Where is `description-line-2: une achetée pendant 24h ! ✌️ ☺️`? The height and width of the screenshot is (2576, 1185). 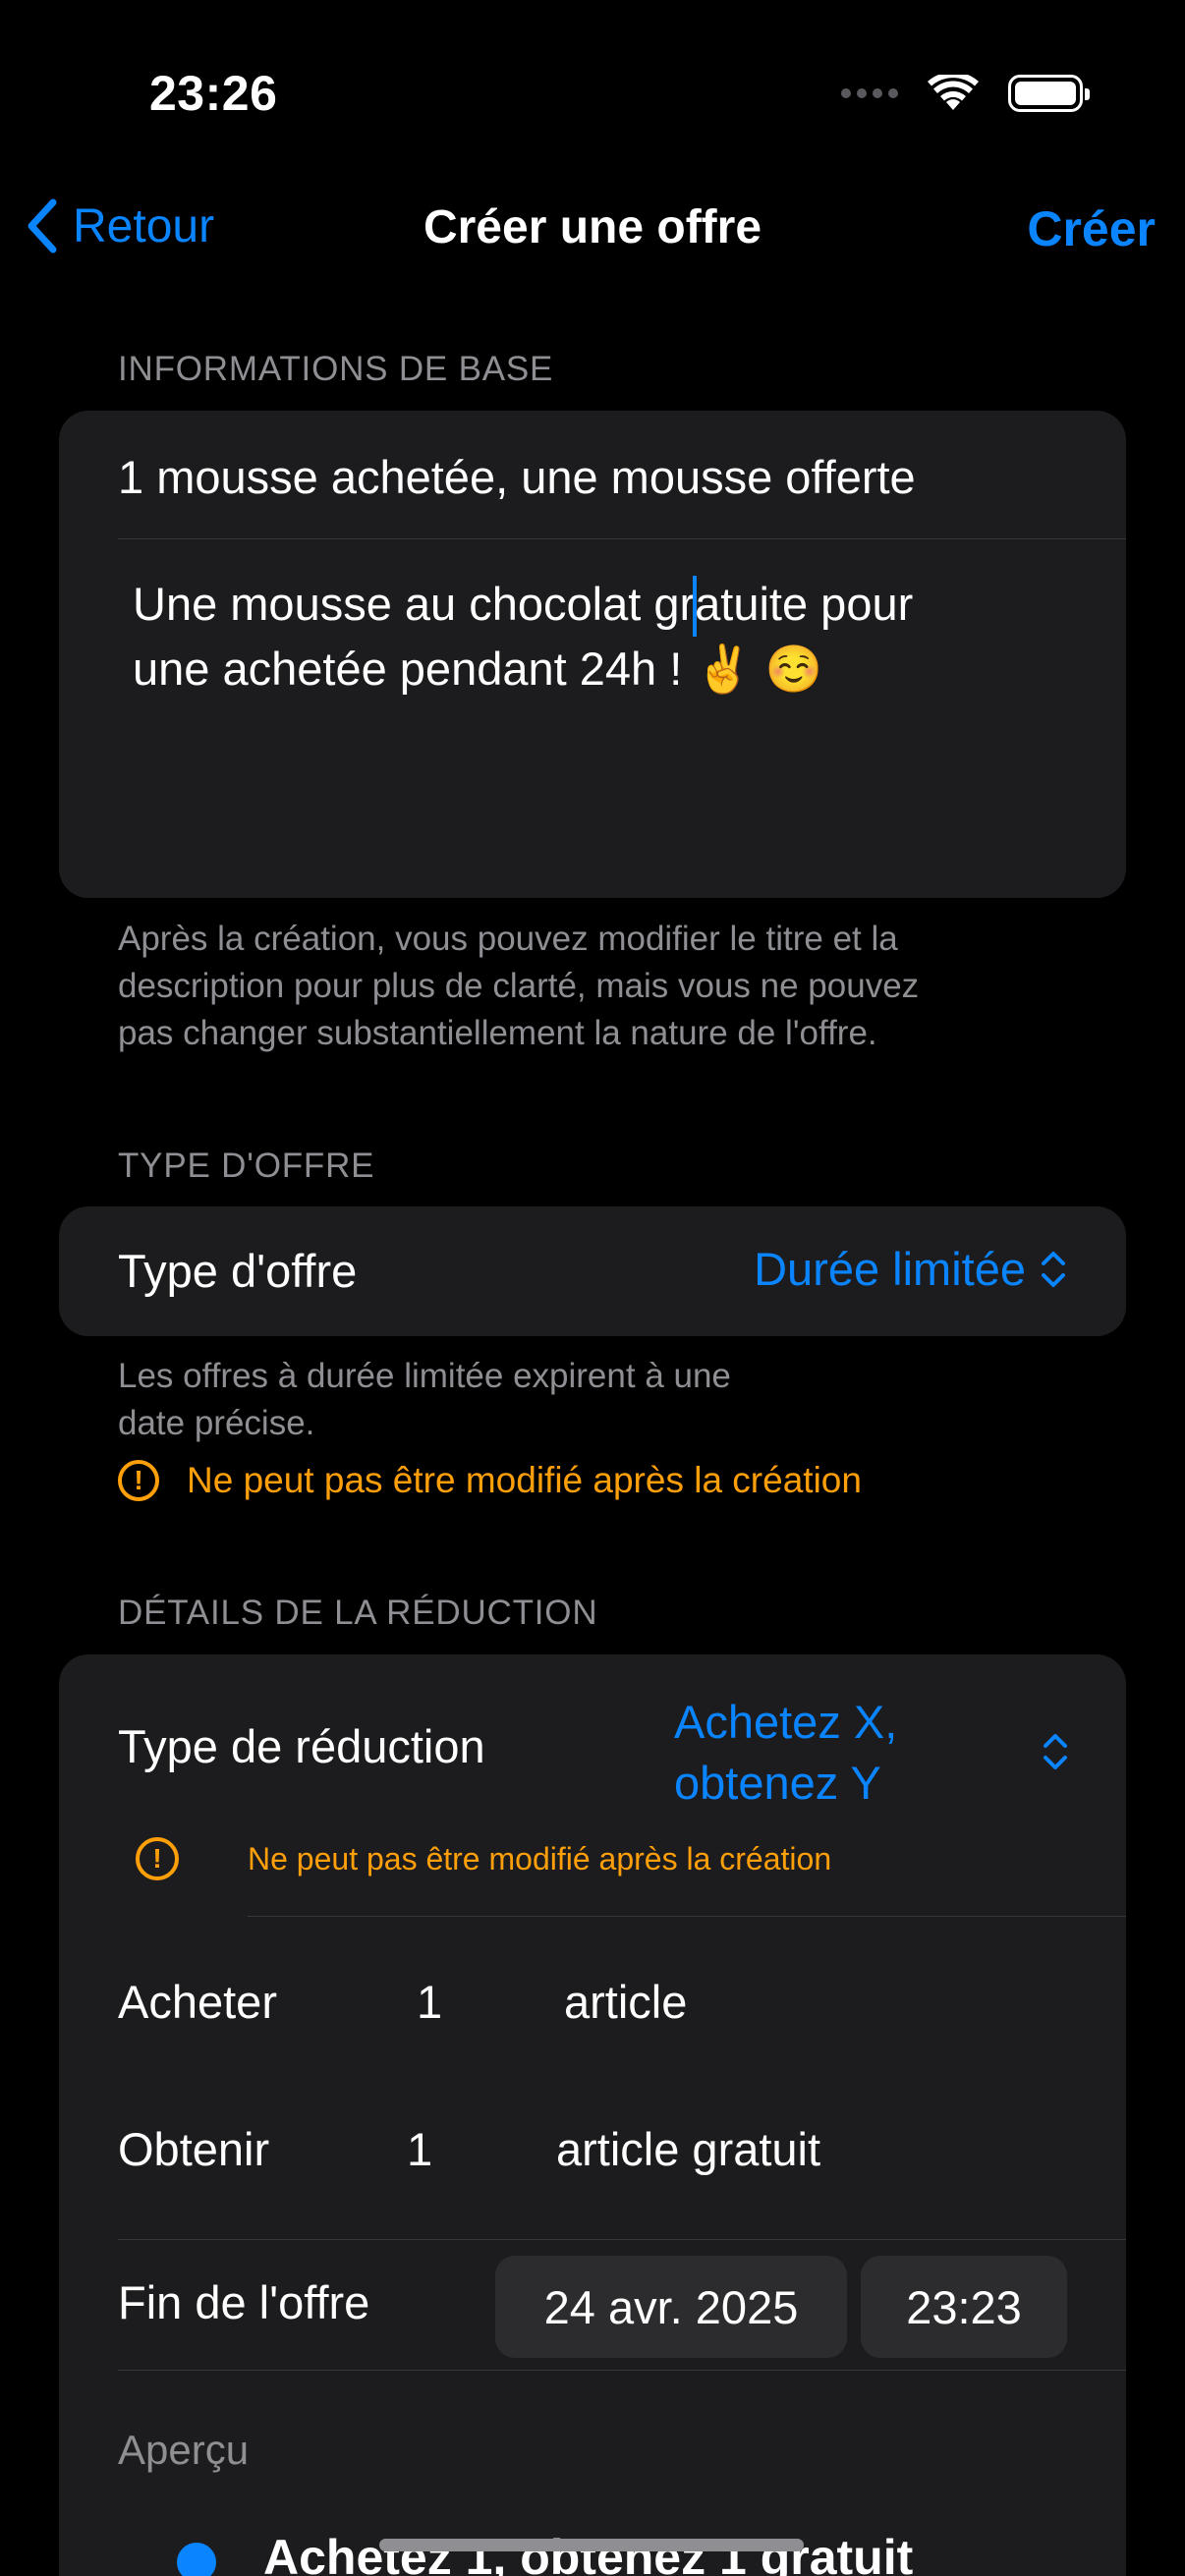
description-line-2: une achetée pendant 24h ! ✌️ ☺️ is located at coordinates (478, 669).